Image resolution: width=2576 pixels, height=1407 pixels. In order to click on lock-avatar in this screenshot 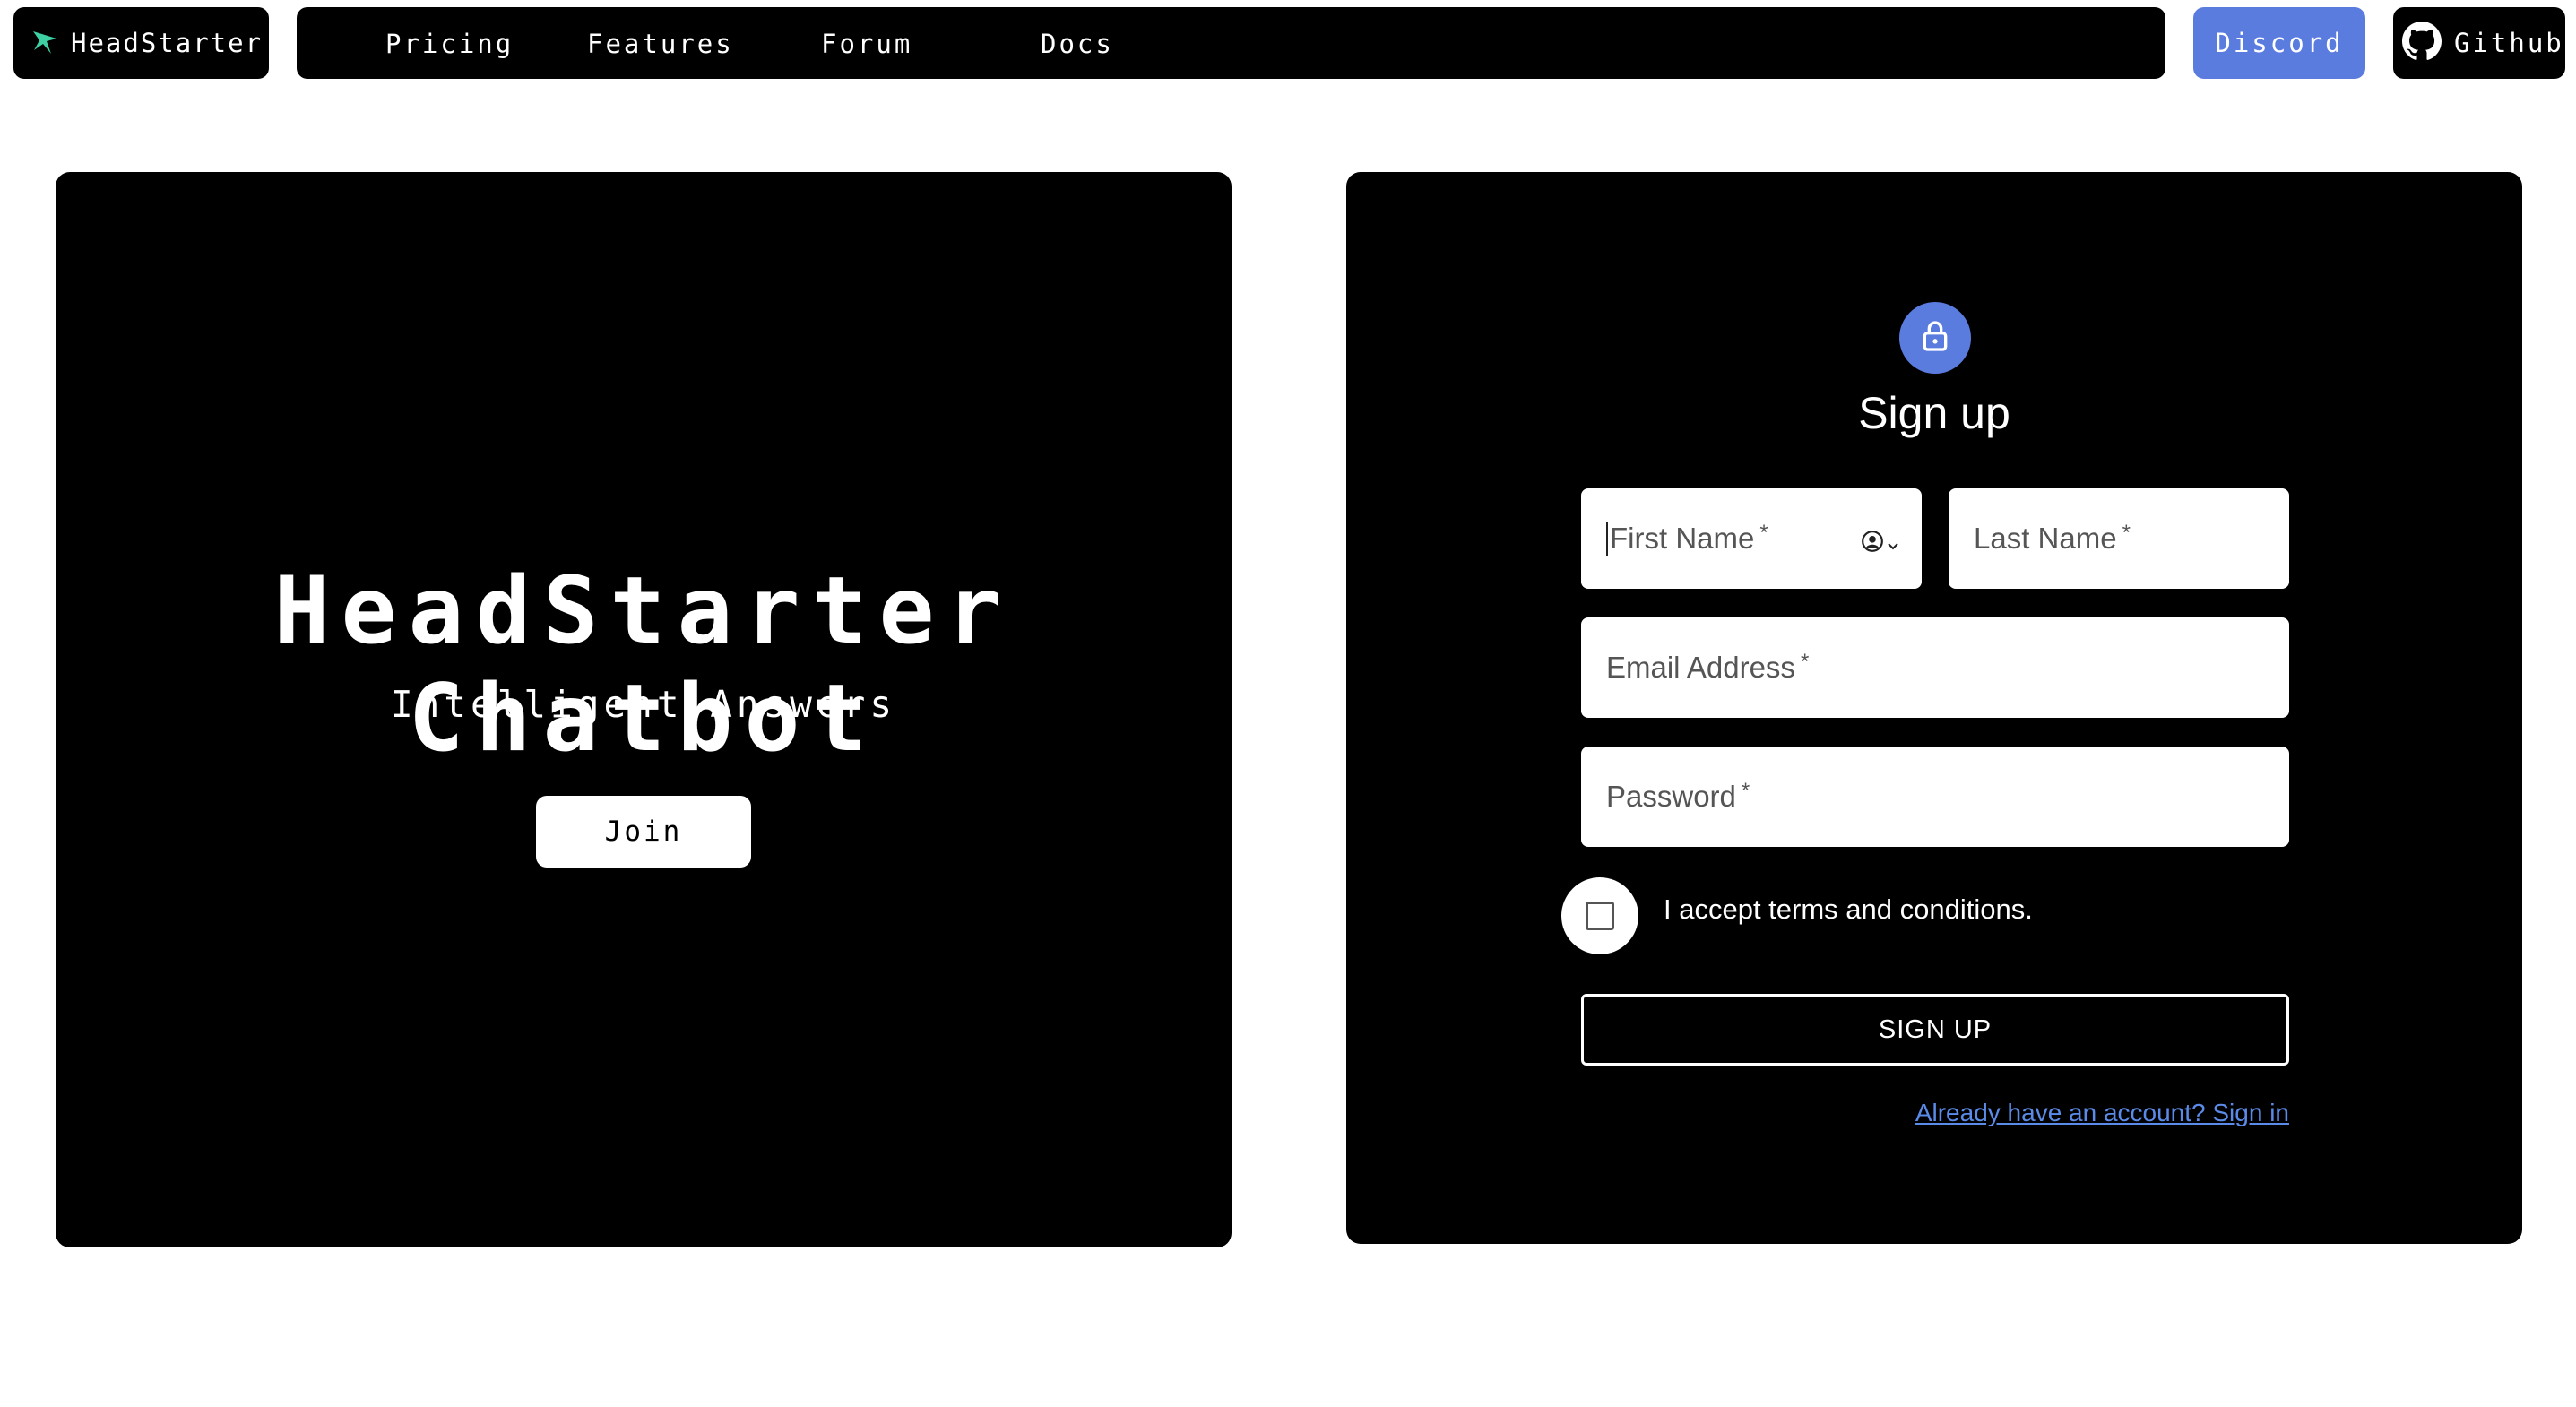, I will do `click(1935, 338)`.